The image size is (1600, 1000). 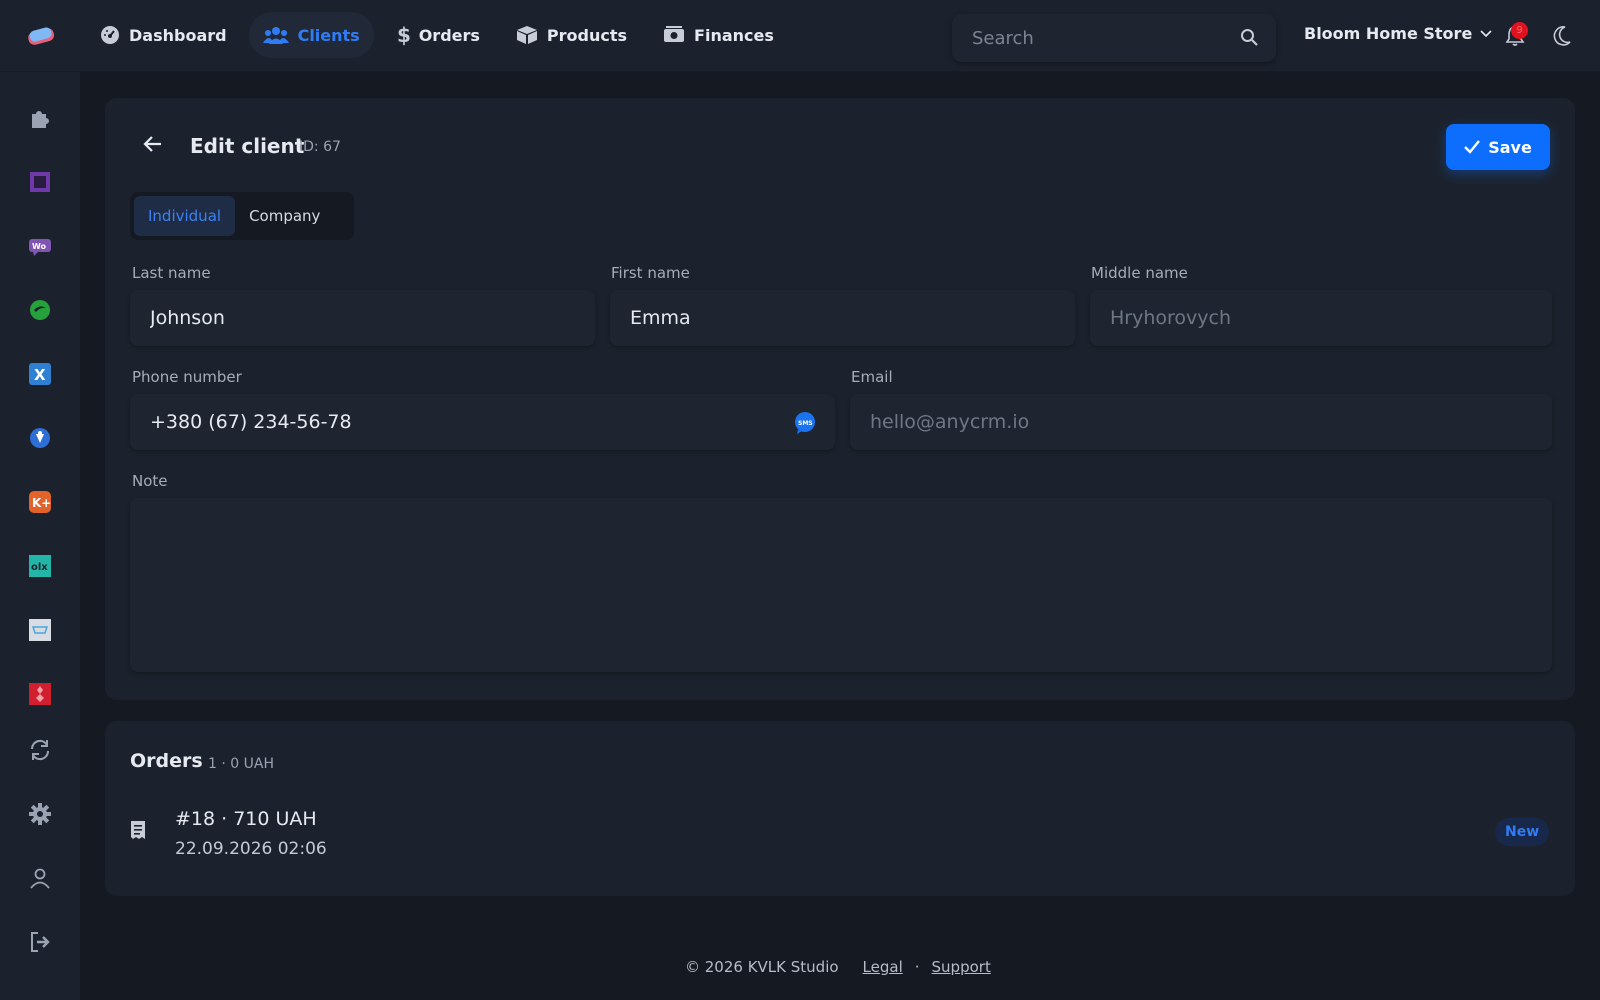 I want to click on search-box, so click(x=1114, y=38).